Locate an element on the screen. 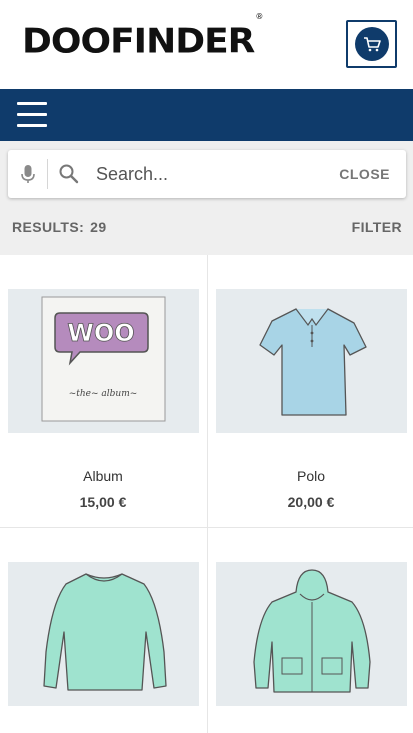 The height and width of the screenshot is (733, 413). search-input is located at coordinates (216, 174).